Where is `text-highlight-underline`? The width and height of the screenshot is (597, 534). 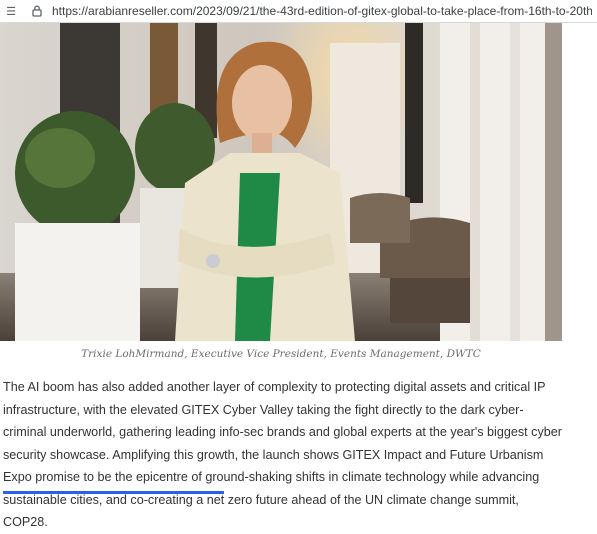
text-highlight-underline is located at coordinates (113, 492).